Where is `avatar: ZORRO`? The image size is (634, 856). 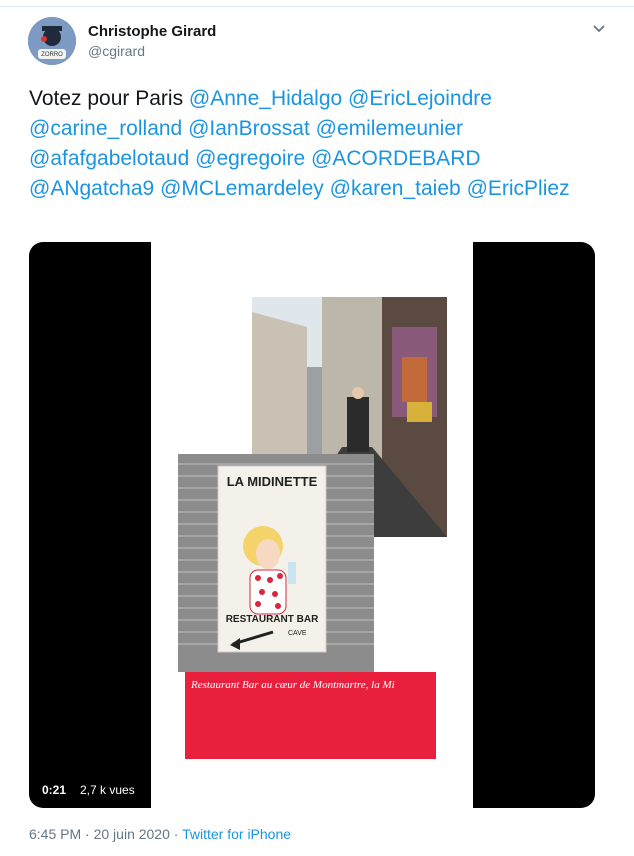
avatar: ZORRO is located at coordinates (52, 41).